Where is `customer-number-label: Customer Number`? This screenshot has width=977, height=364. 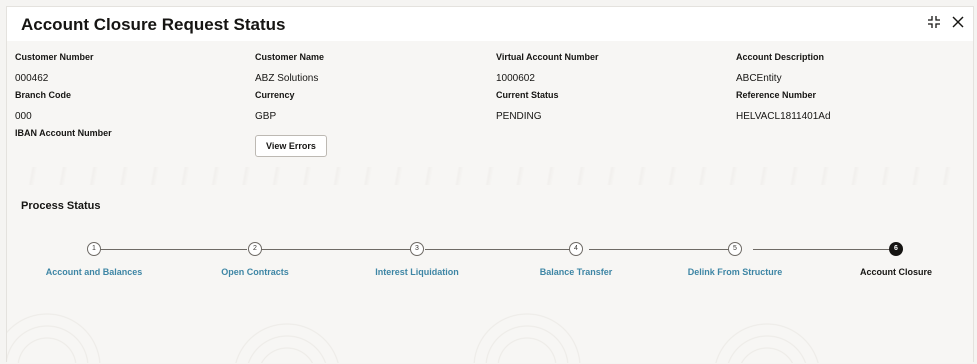
customer-number-label: Customer Number is located at coordinates (54, 57).